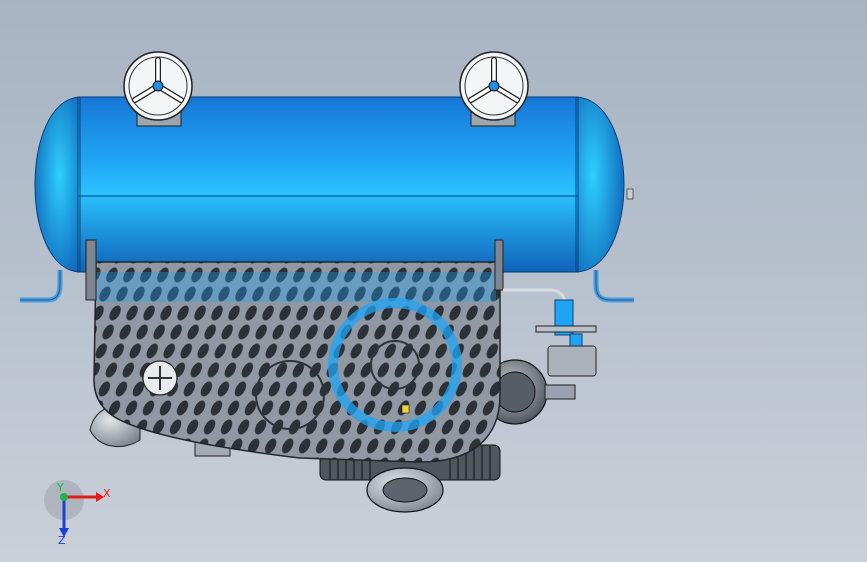 This screenshot has width=867, height=562. I want to click on y-axis-label: Y, so click(60, 487).